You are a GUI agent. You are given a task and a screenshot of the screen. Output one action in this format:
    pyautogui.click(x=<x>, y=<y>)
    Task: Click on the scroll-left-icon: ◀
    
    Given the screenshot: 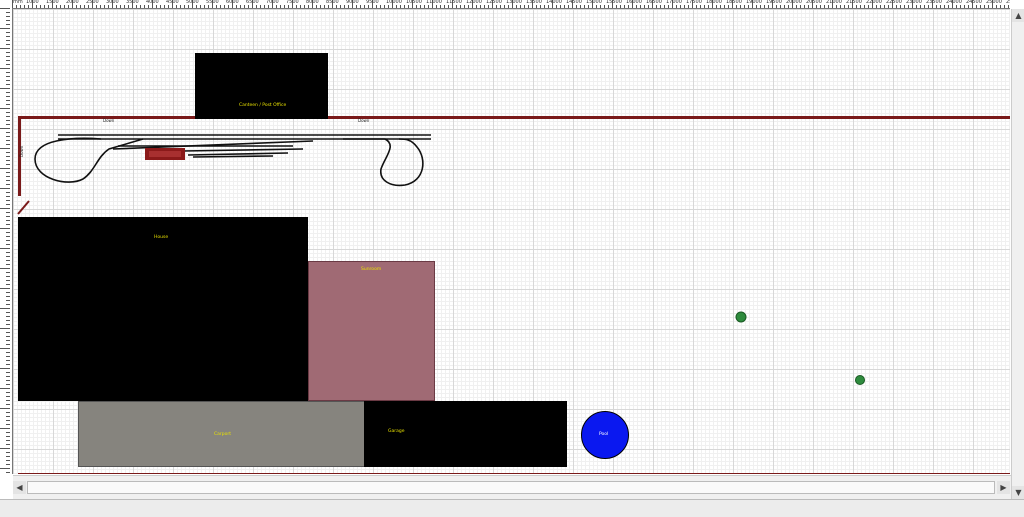 What is the action you would take?
    pyautogui.click(x=19, y=487)
    